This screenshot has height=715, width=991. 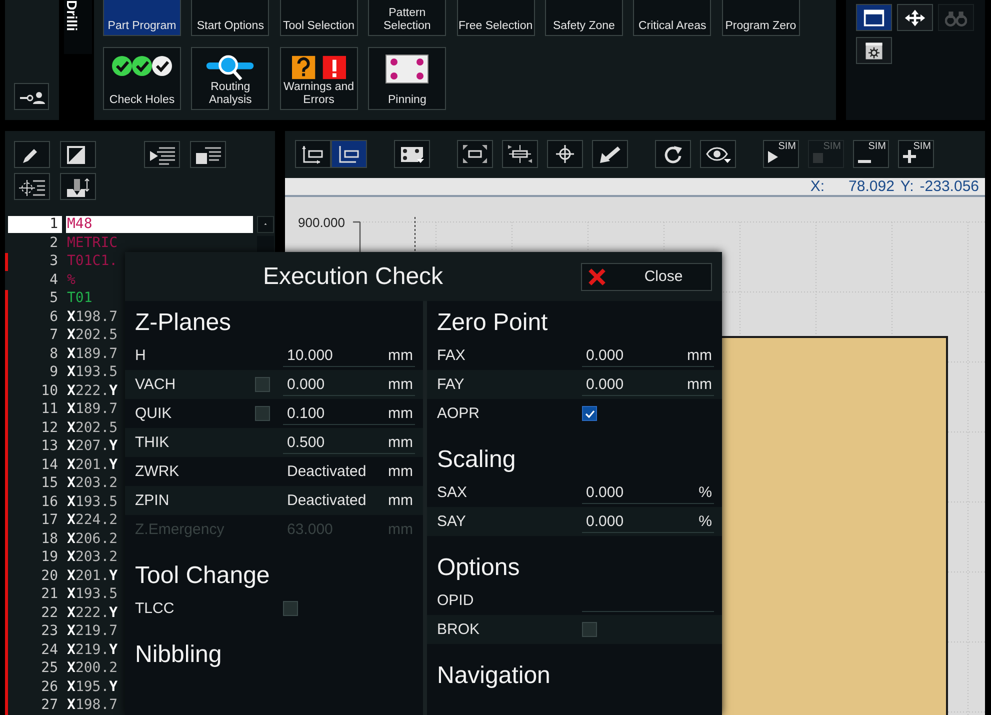 I want to click on line-number: 11, so click(x=49, y=409).